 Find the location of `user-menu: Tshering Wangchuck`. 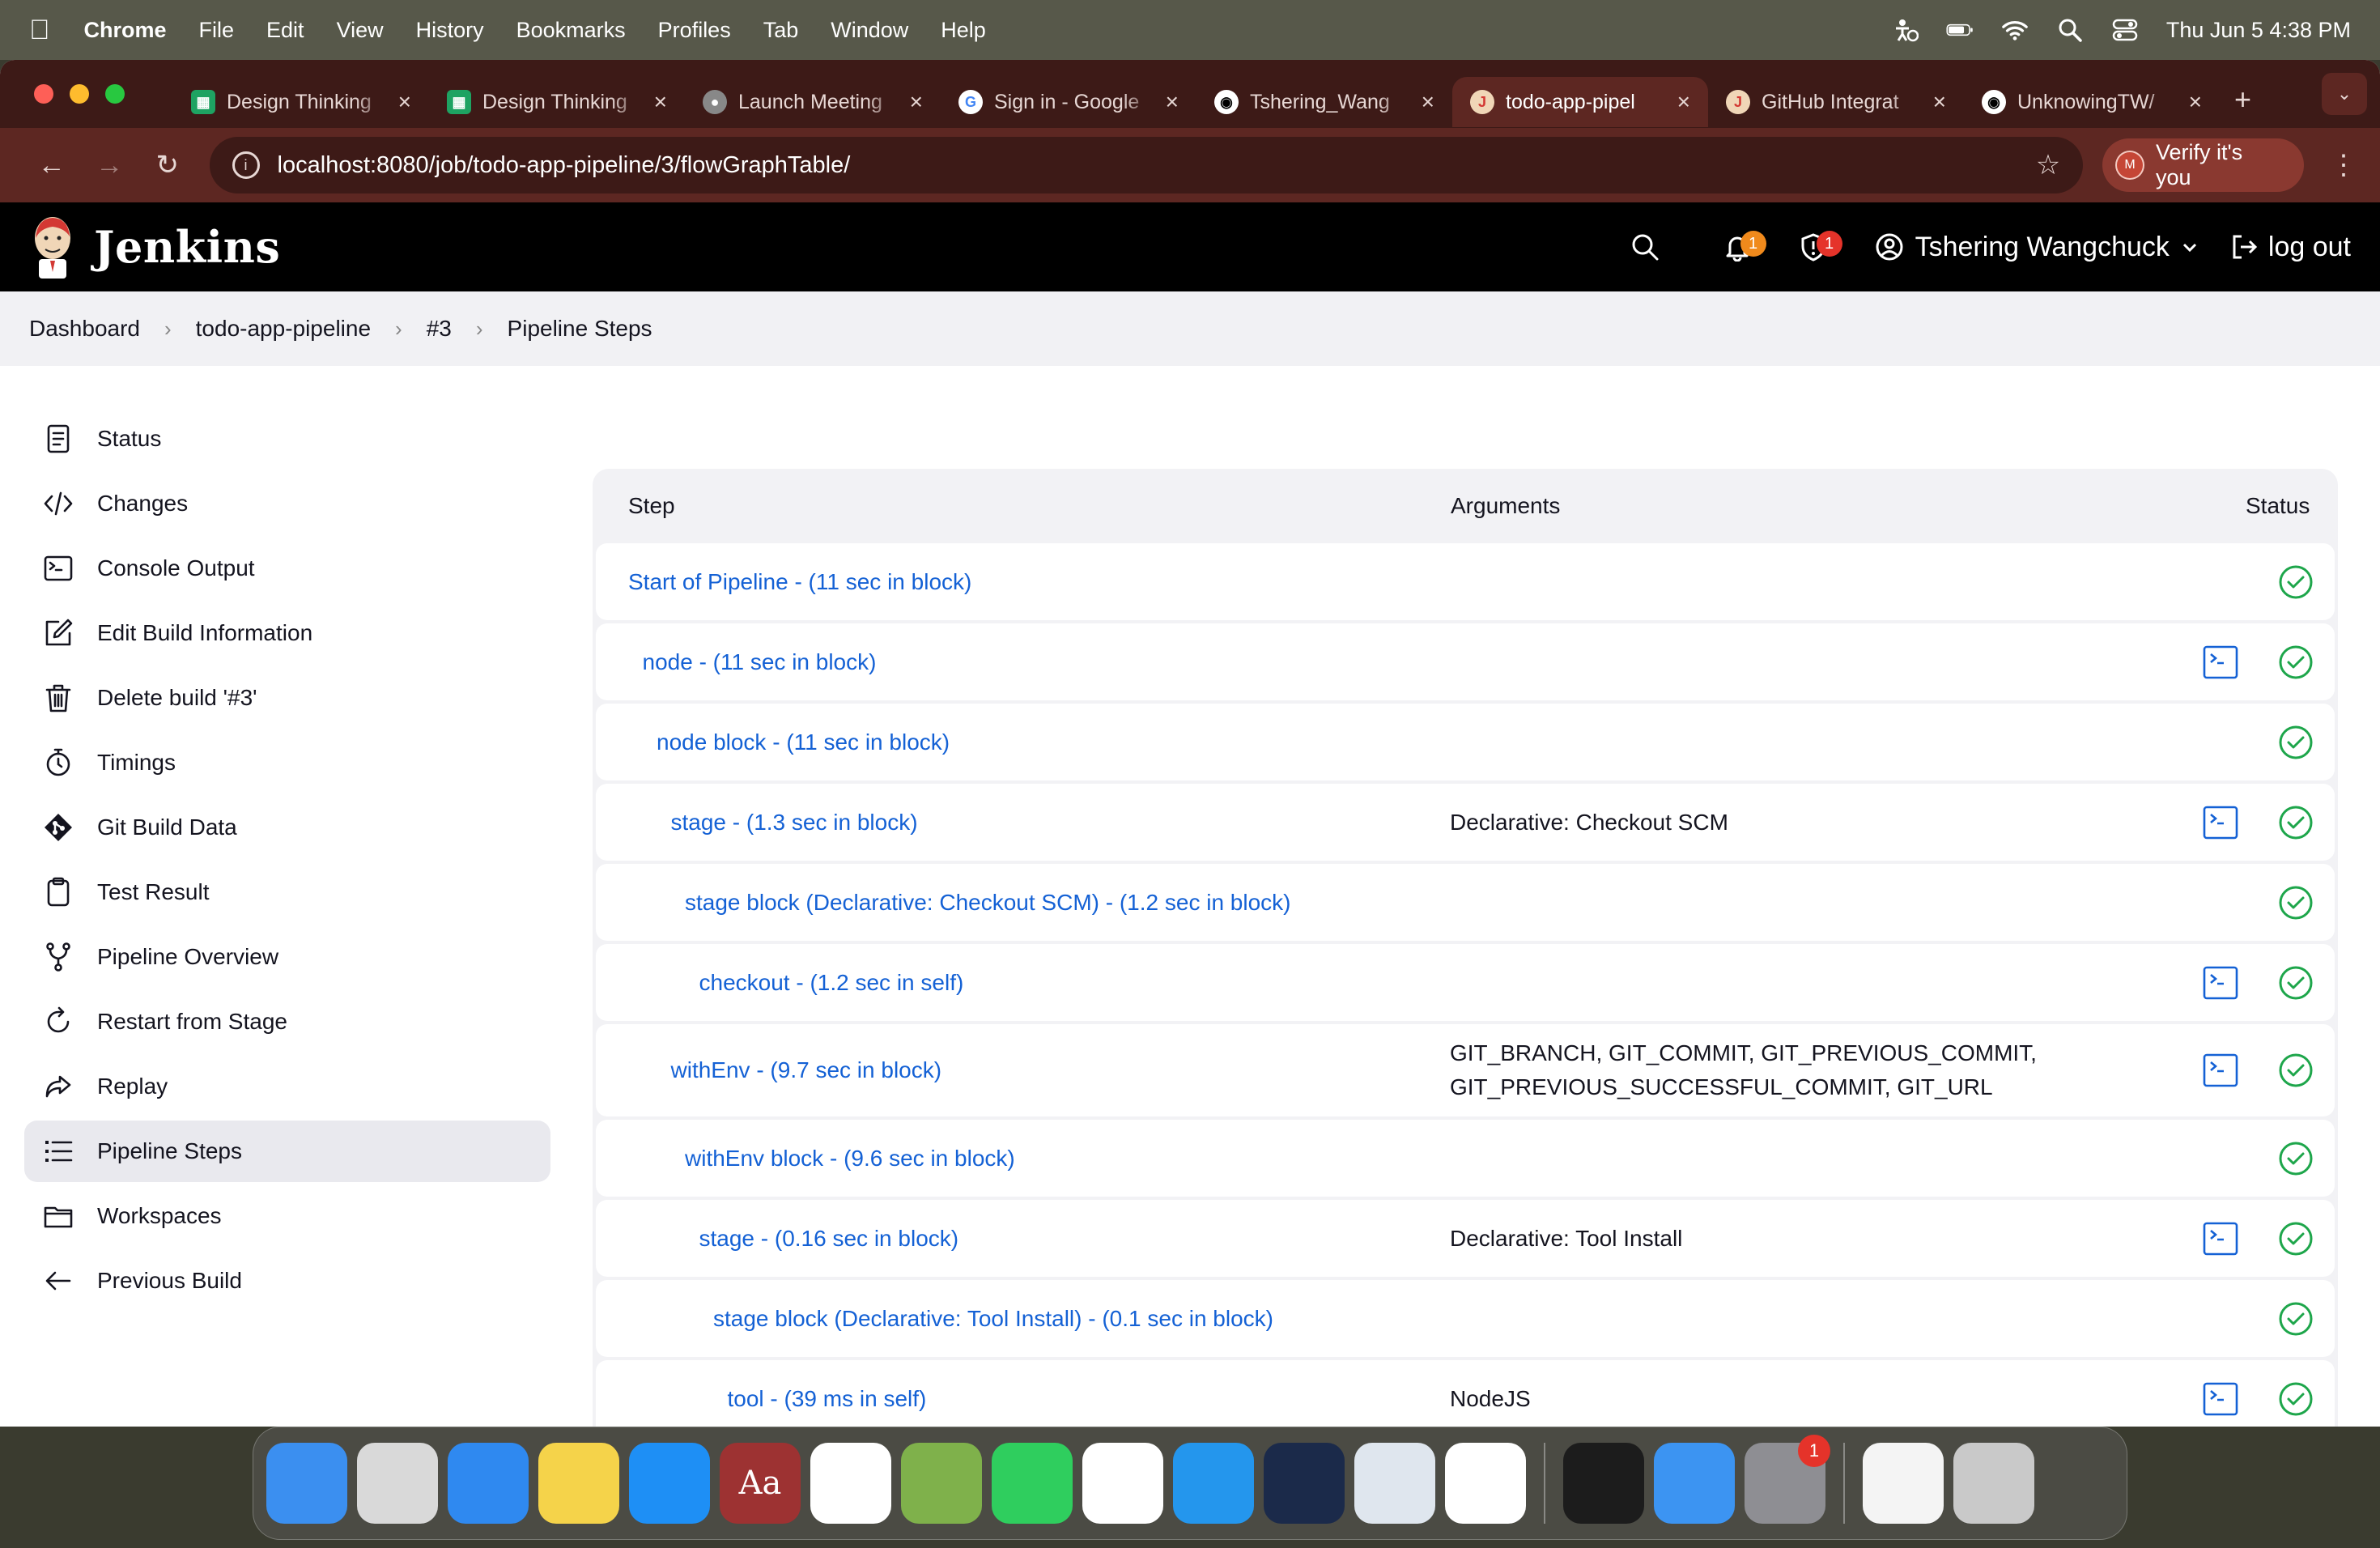

user-menu: Tshering Wangchuck is located at coordinates (2037, 248).